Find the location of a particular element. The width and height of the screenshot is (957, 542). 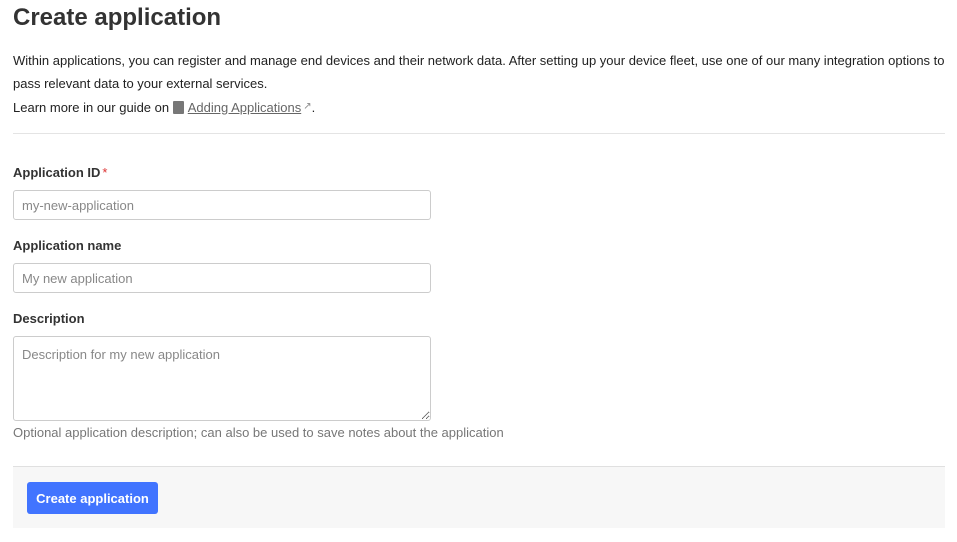

external-link-icon: ↗ is located at coordinates (307, 106).